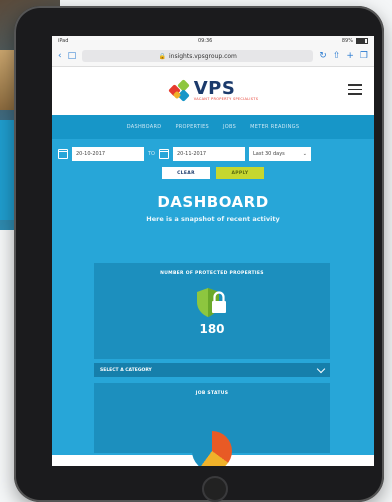 The width and height of the screenshot is (392, 502). What do you see at coordinates (212, 393) in the screenshot?
I see `card-title: JOB STATUS` at bounding box center [212, 393].